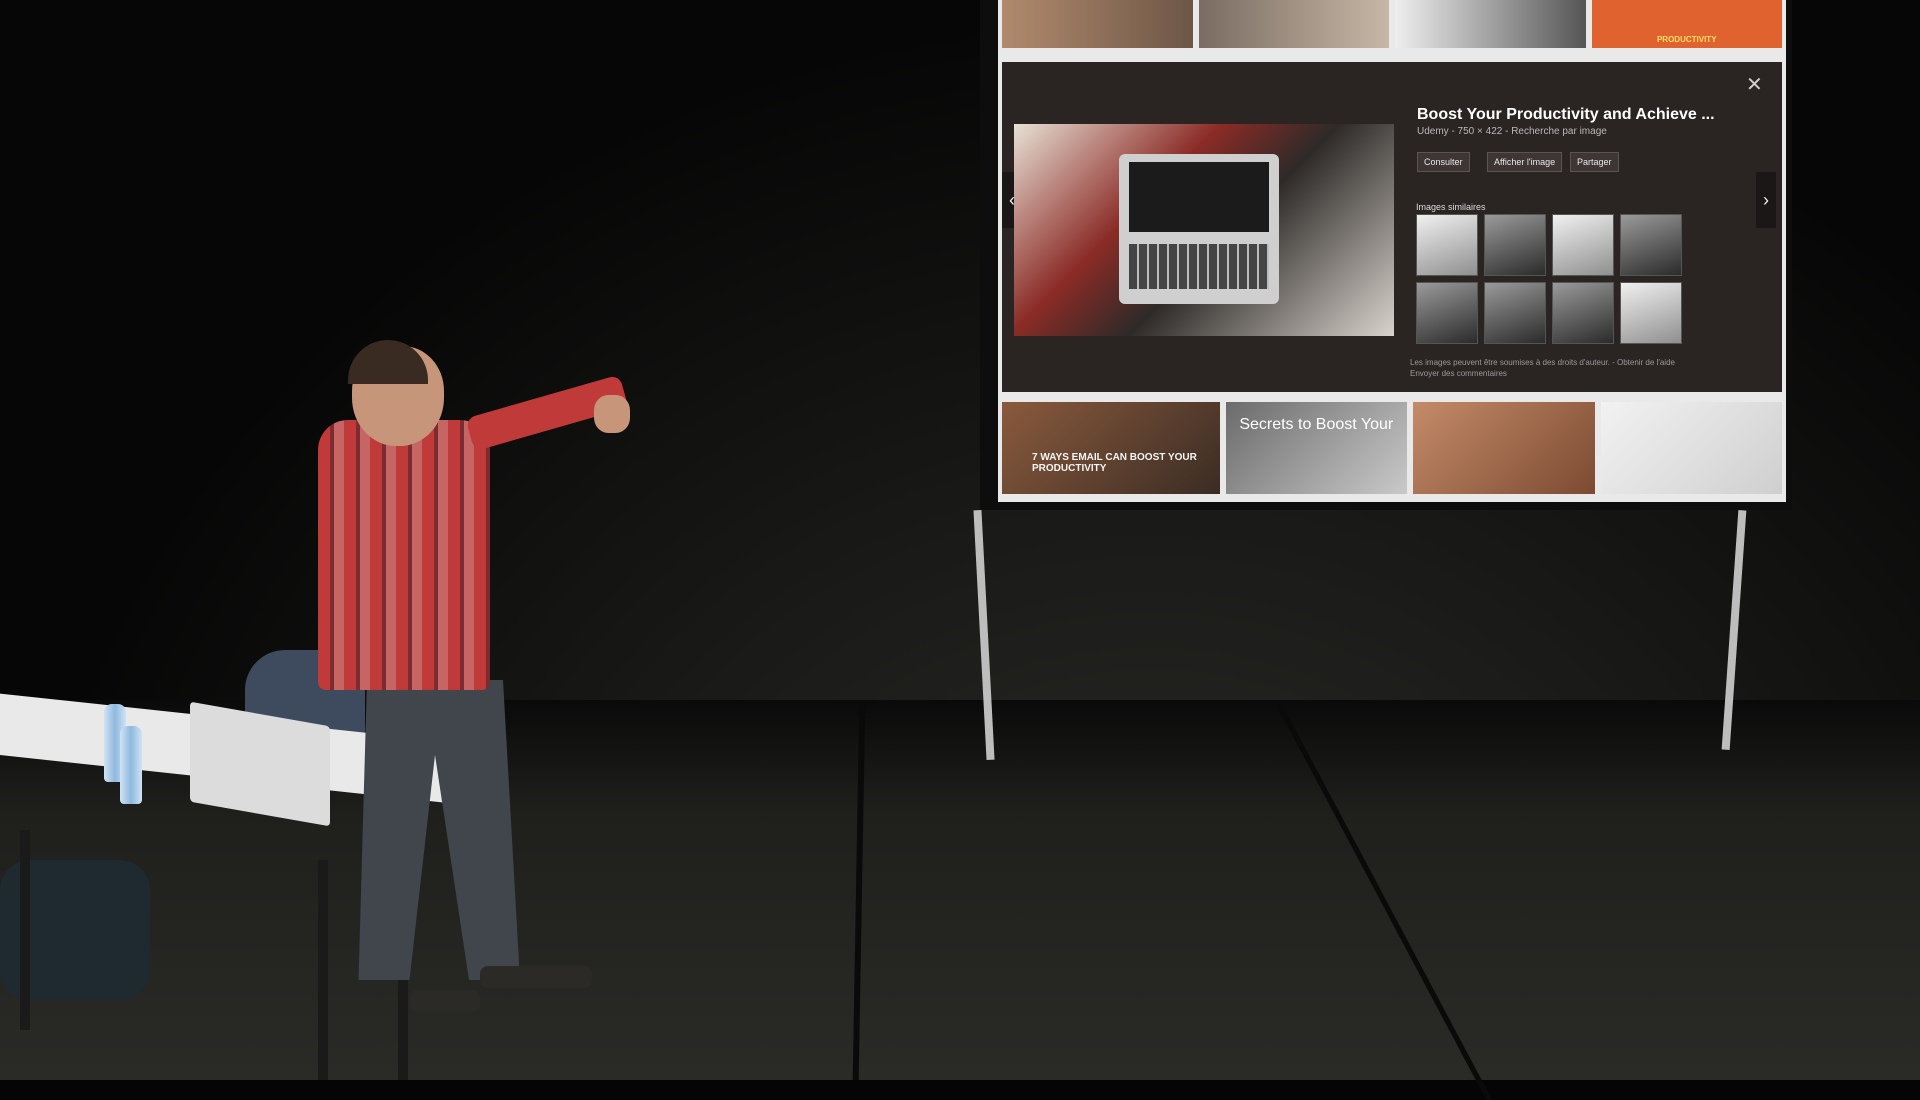 Image resolution: width=1920 pixels, height=1100 pixels. Describe the element at coordinates (1686, 39) in the screenshot. I see `thumbnail-caption: PRODUCTIVITY` at that location.